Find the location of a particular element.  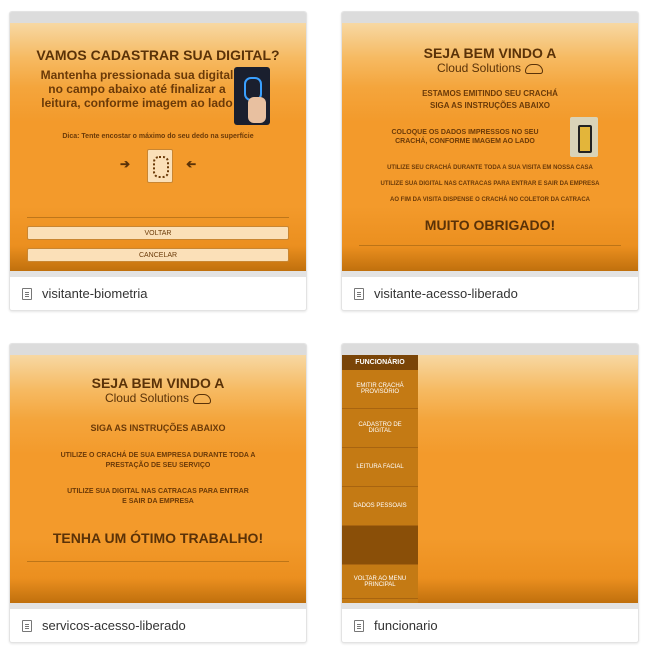

cancelar-button: CANCELAR is located at coordinates (158, 255).